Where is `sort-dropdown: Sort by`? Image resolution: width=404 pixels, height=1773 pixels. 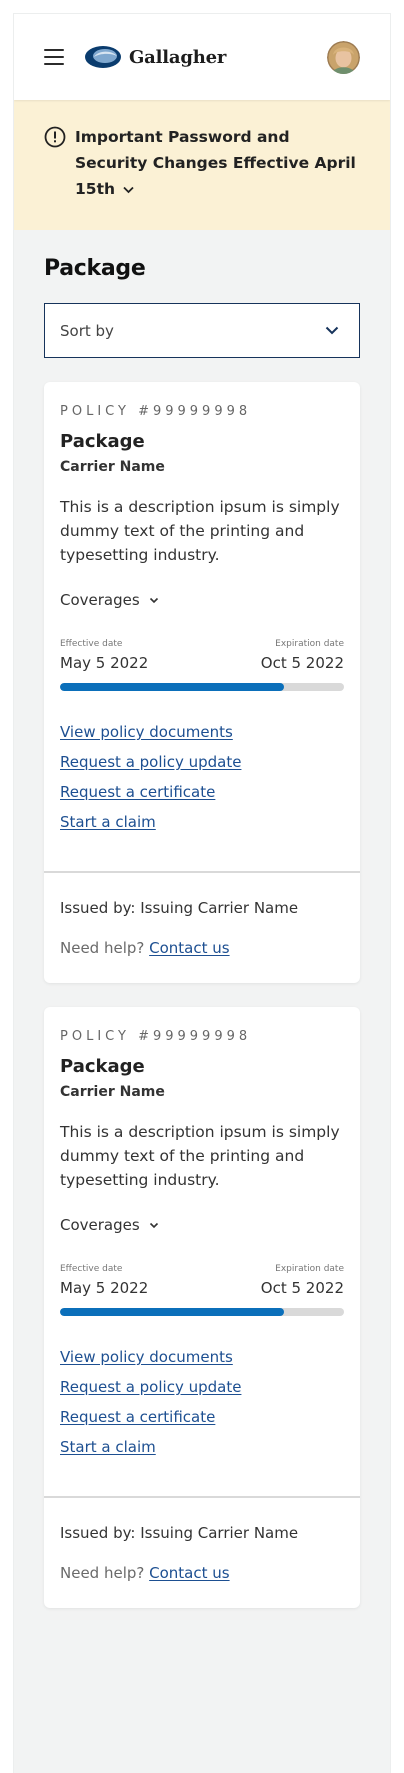
sort-dropdown: Sort by is located at coordinates (202, 330).